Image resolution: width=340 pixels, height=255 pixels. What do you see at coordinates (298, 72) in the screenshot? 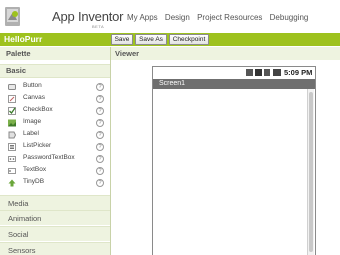
I see `phone-clock: 5:09 PM` at bounding box center [298, 72].